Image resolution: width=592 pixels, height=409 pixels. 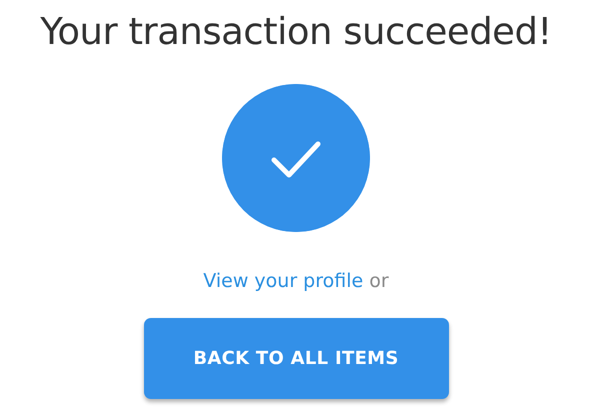 I want to click on or-text: or, so click(x=379, y=281).